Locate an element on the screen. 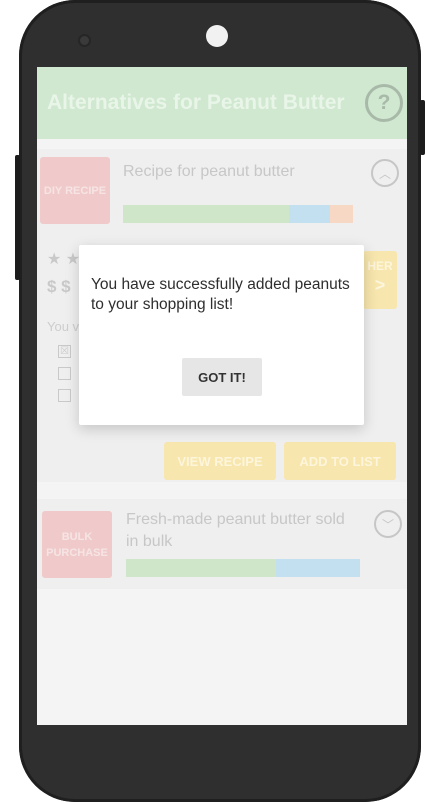  other-options-button: HER > is located at coordinates (380, 280).